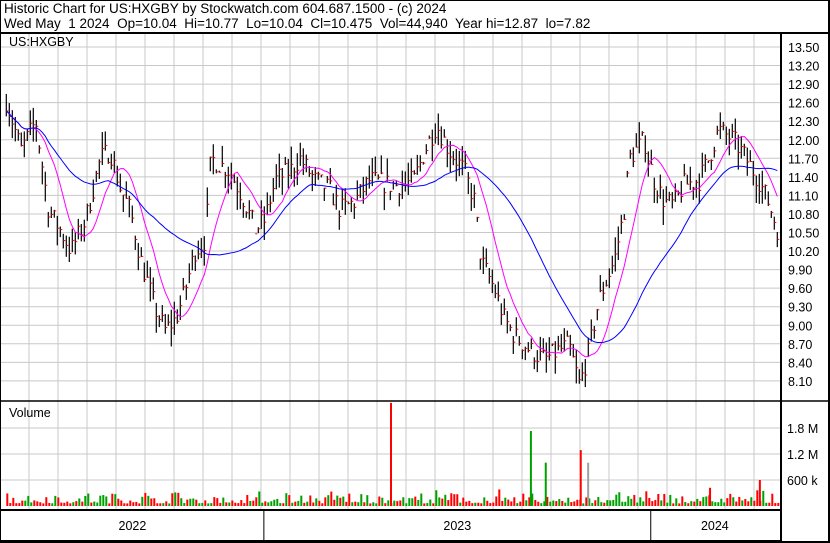 The width and height of the screenshot is (830, 543). I want to click on price-tick-label: 9.90, so click(800, 271).